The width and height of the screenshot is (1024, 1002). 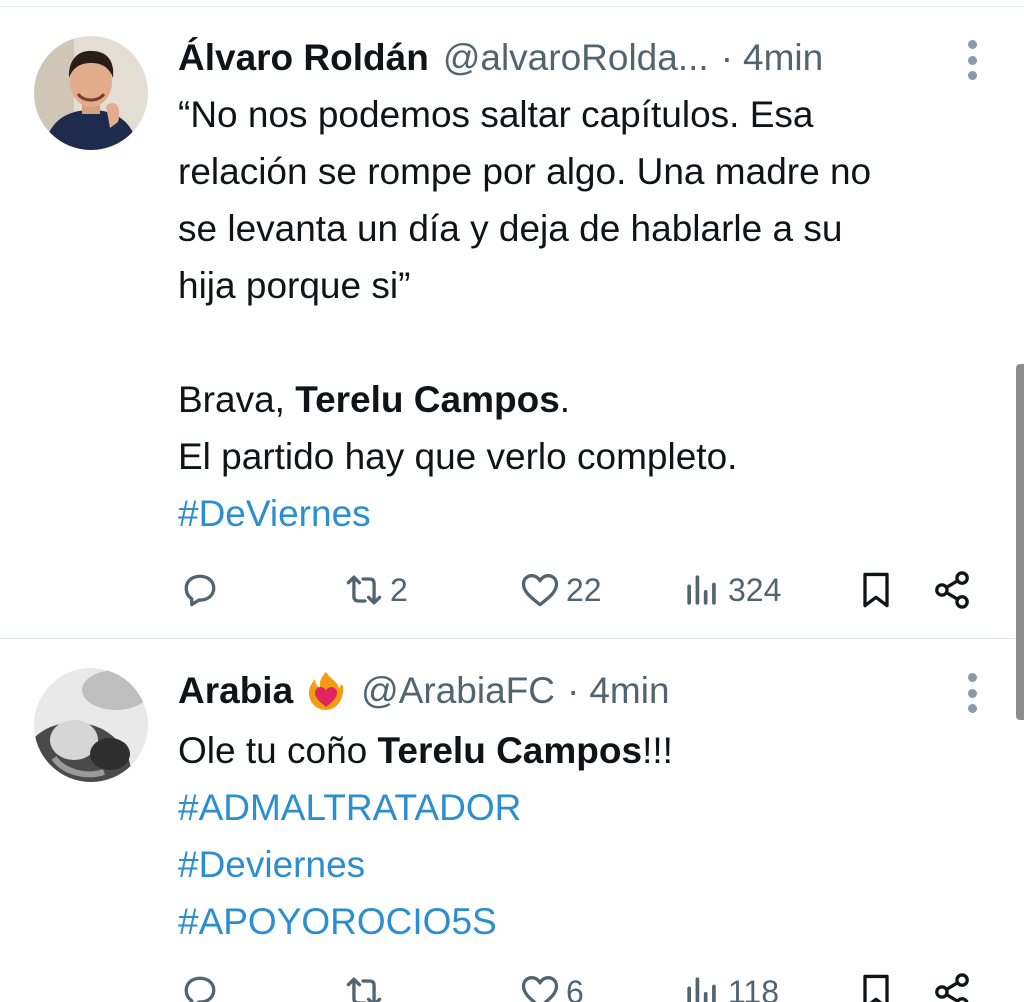 What do you see at coordinates (560, 590) in the screenshot?
I see `like-button: 22` at bounding box center [560, 590].